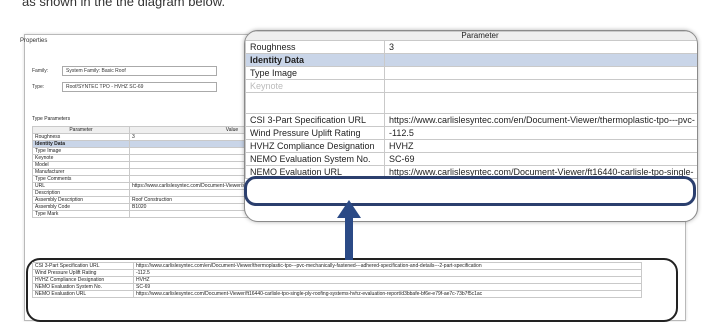  I want to click on zoom-header-parameter: Parameter, so click(471, 36).